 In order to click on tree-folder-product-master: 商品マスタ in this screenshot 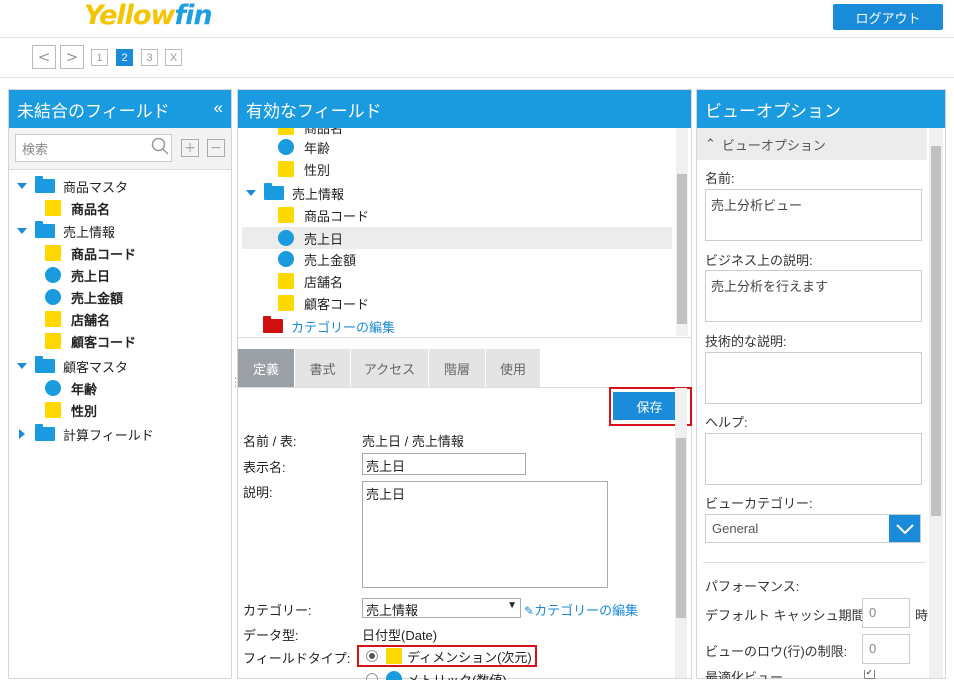, I will do `click(72, 186)`.